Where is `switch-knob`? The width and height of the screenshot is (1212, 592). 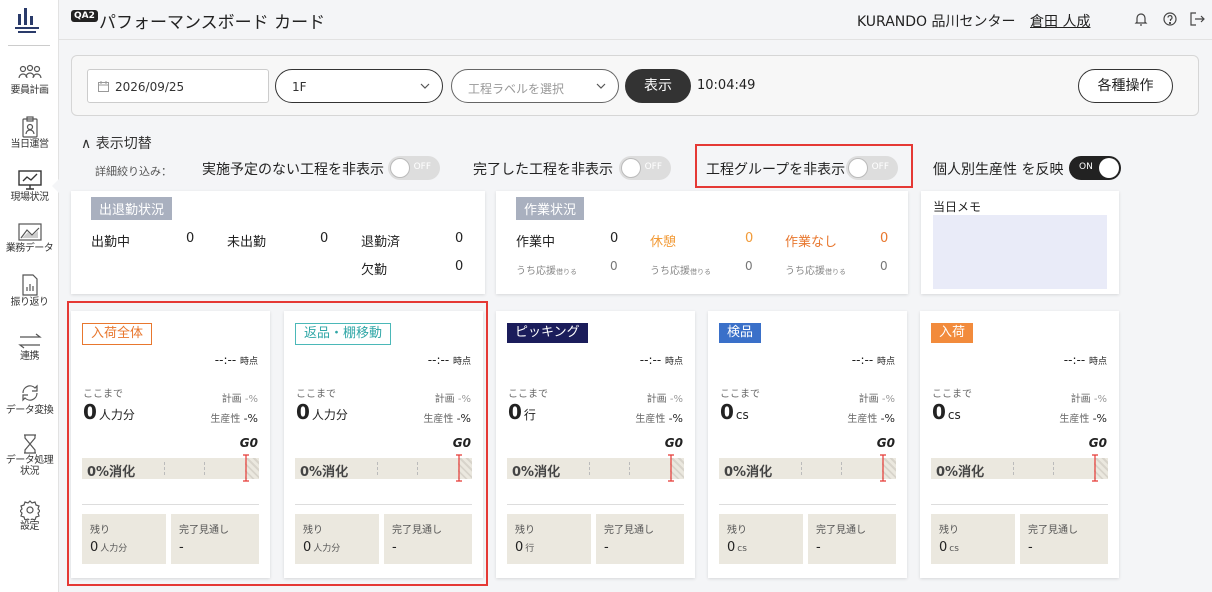 switch-knob is located at coordinates (631, 168).